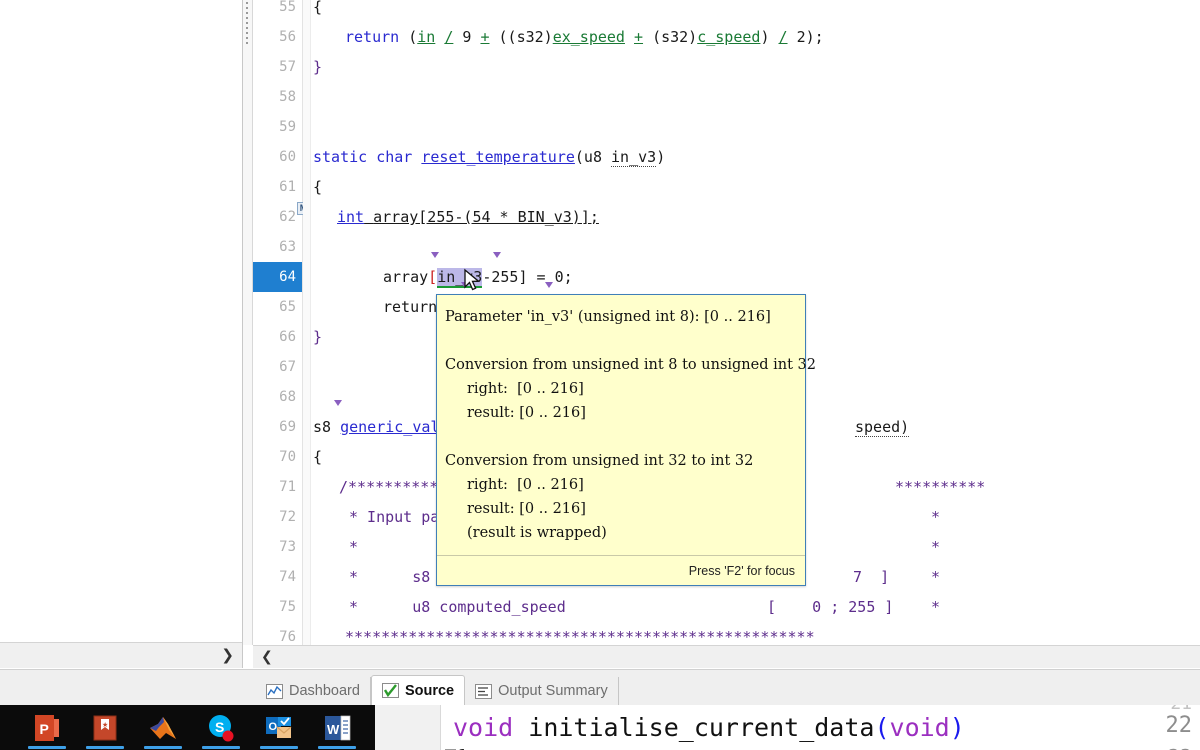  What do you see at coordinates (287, 457) in the screenshot?
I see `line-number: 70` at bounding box center [287, 457].